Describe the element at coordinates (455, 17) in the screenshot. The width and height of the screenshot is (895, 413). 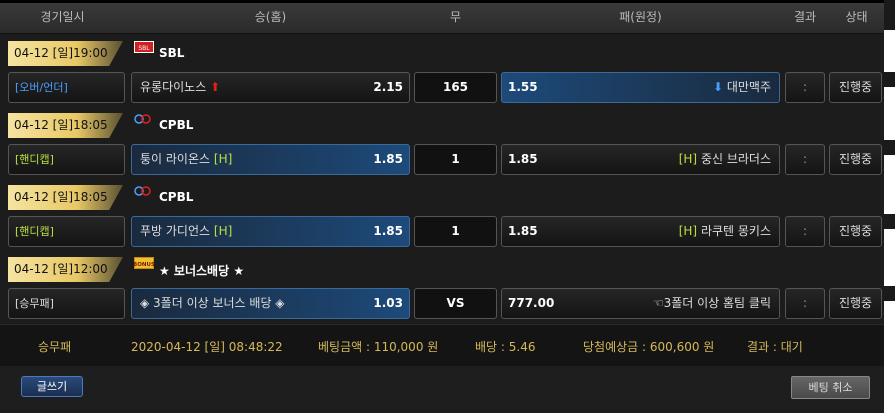
I see `header-draw: 무` at that location.